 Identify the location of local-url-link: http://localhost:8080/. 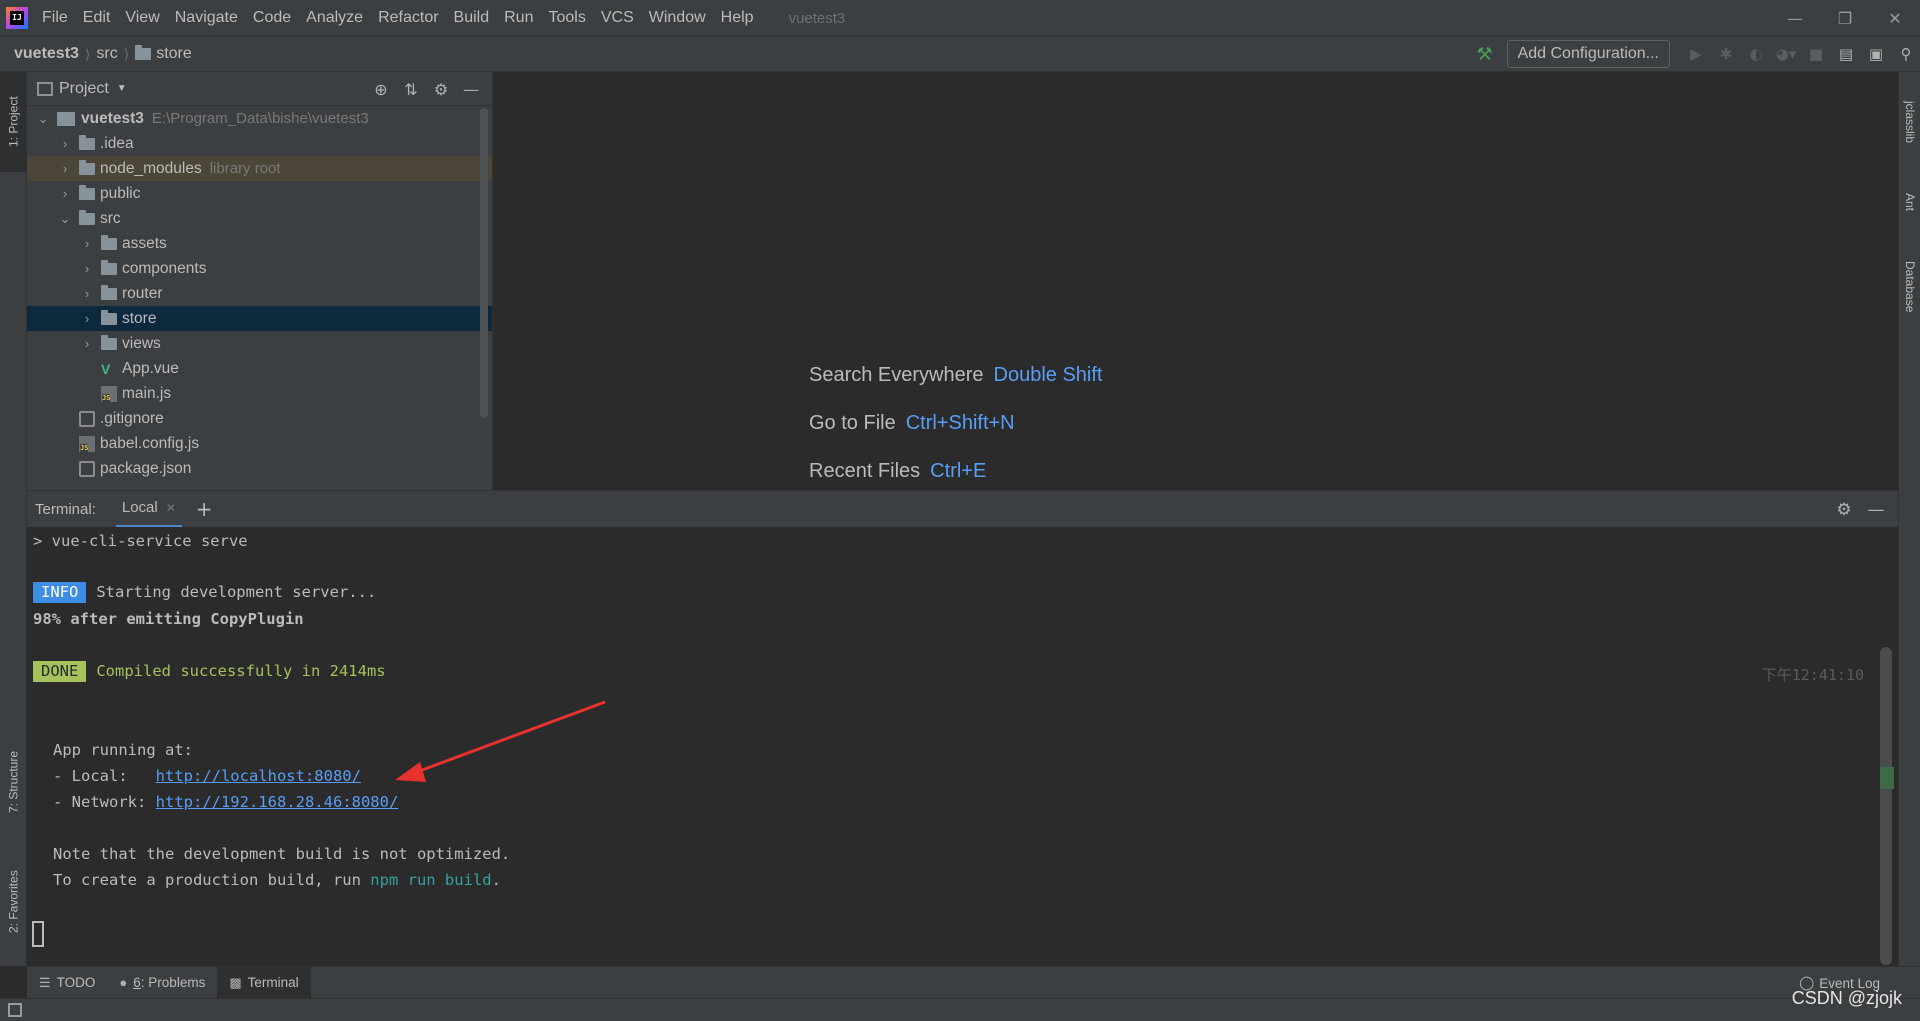
(258, 776).